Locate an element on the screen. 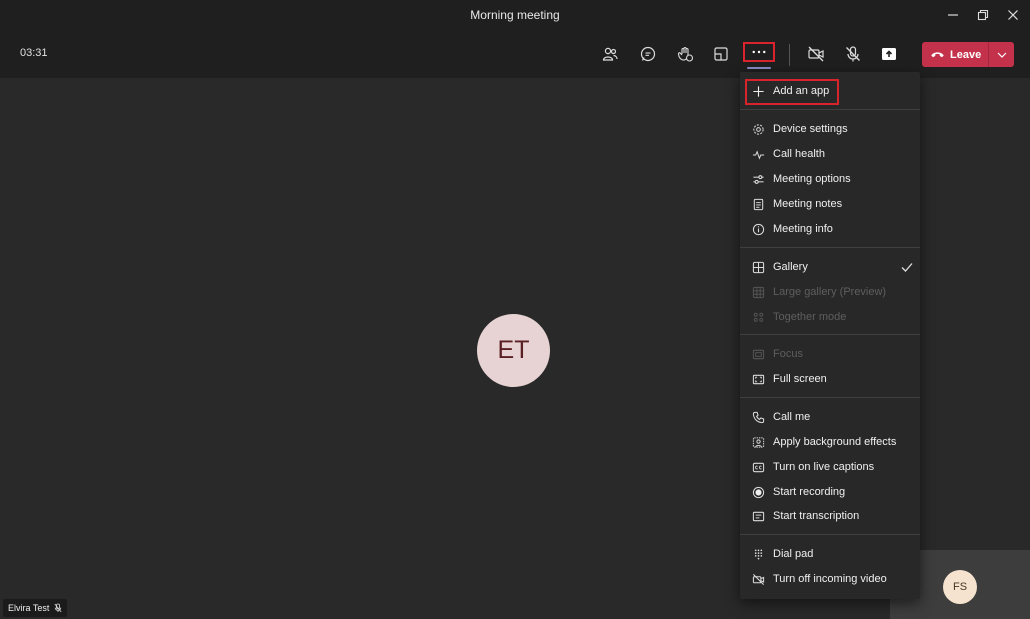 This screenshot has width=1030, height=619. transcription-icon is located at coordinates (758, 516).